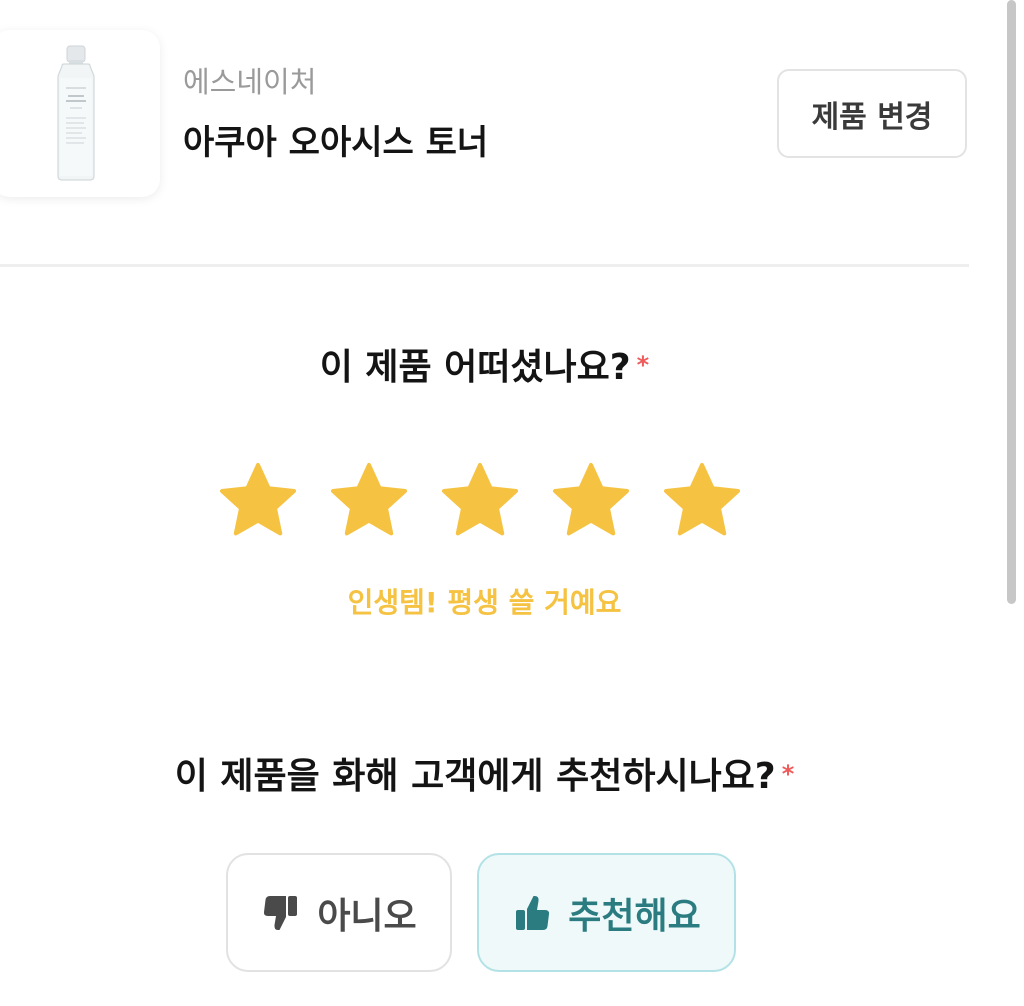  What do you see at coordinates (76, 113) in the screenshot?
I see `toner-bottle-image` at bounding box center [76, 113].